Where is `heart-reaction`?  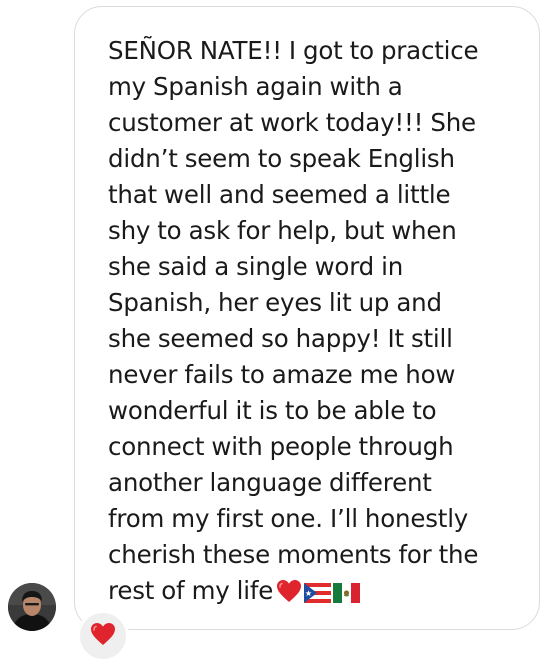 heart-reaction is located at coordinates (103, 636).